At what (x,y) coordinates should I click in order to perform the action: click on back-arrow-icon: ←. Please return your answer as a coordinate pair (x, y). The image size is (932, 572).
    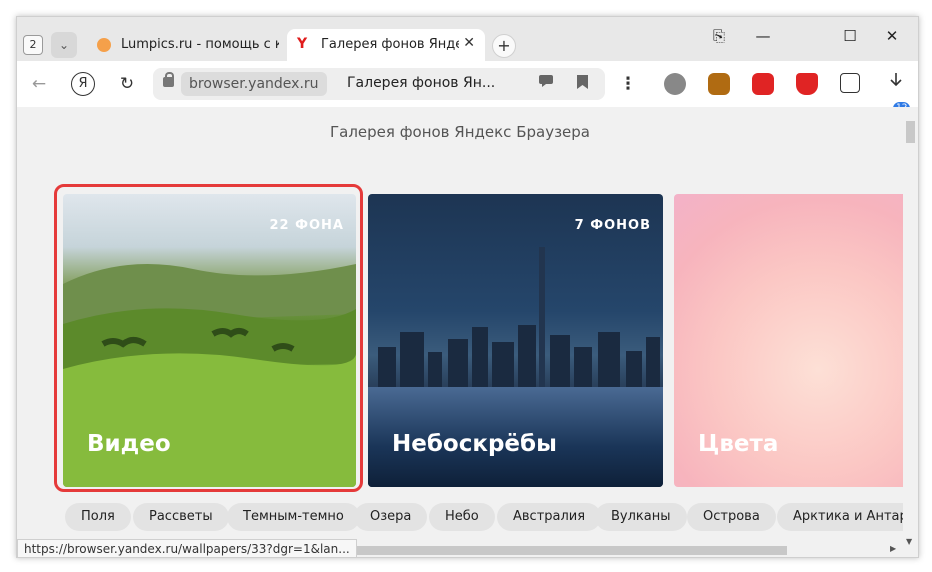
    Looking at the image, I should click on (39, 84).